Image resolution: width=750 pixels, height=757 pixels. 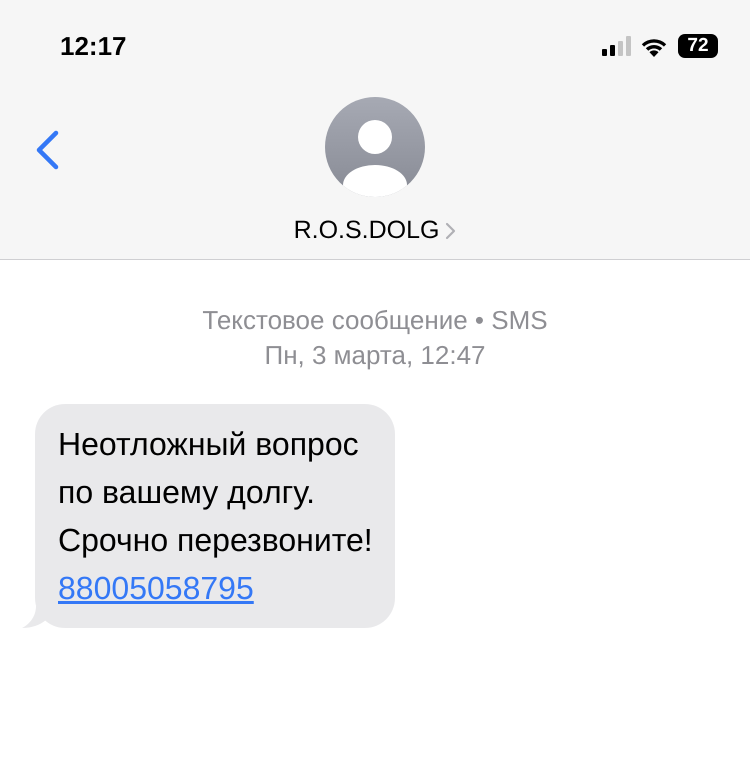 I want to click on message-text: Неотложный вопрос по вашему долгу. Срочно перезвоните!, so click(x=215, y=492).